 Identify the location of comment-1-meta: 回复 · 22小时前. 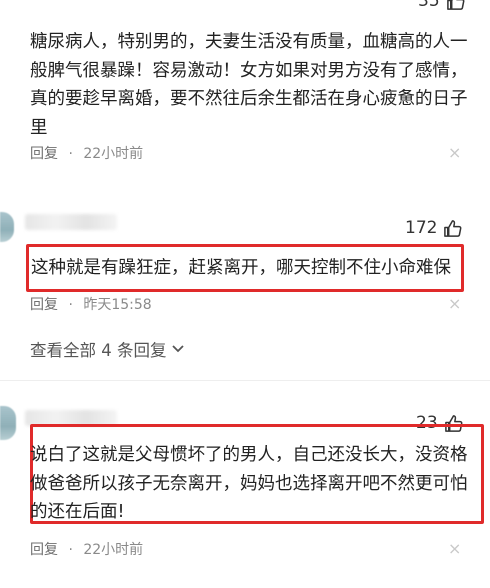
(86, 153).